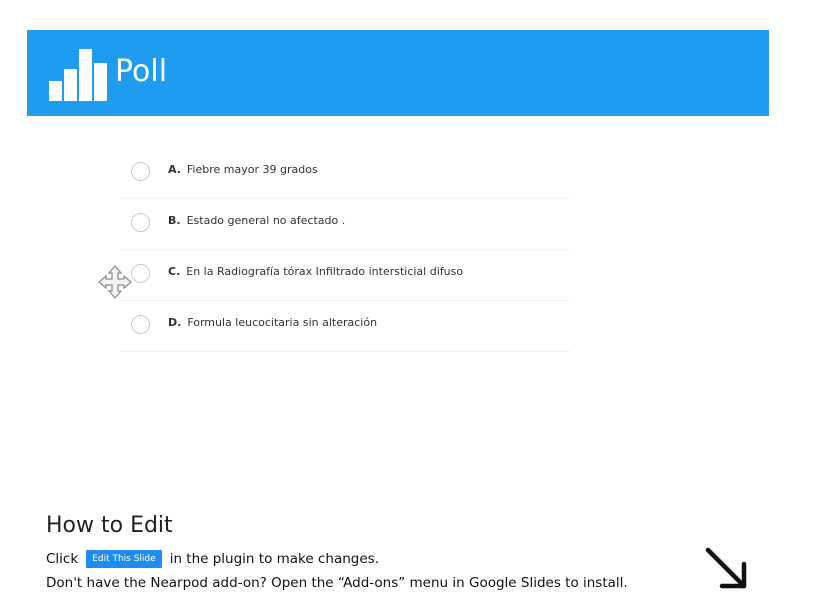  What do you see at coordinates (78, 75) in the screenshot?
I see `bar-chart-icon` at bounding box center [78, 75].